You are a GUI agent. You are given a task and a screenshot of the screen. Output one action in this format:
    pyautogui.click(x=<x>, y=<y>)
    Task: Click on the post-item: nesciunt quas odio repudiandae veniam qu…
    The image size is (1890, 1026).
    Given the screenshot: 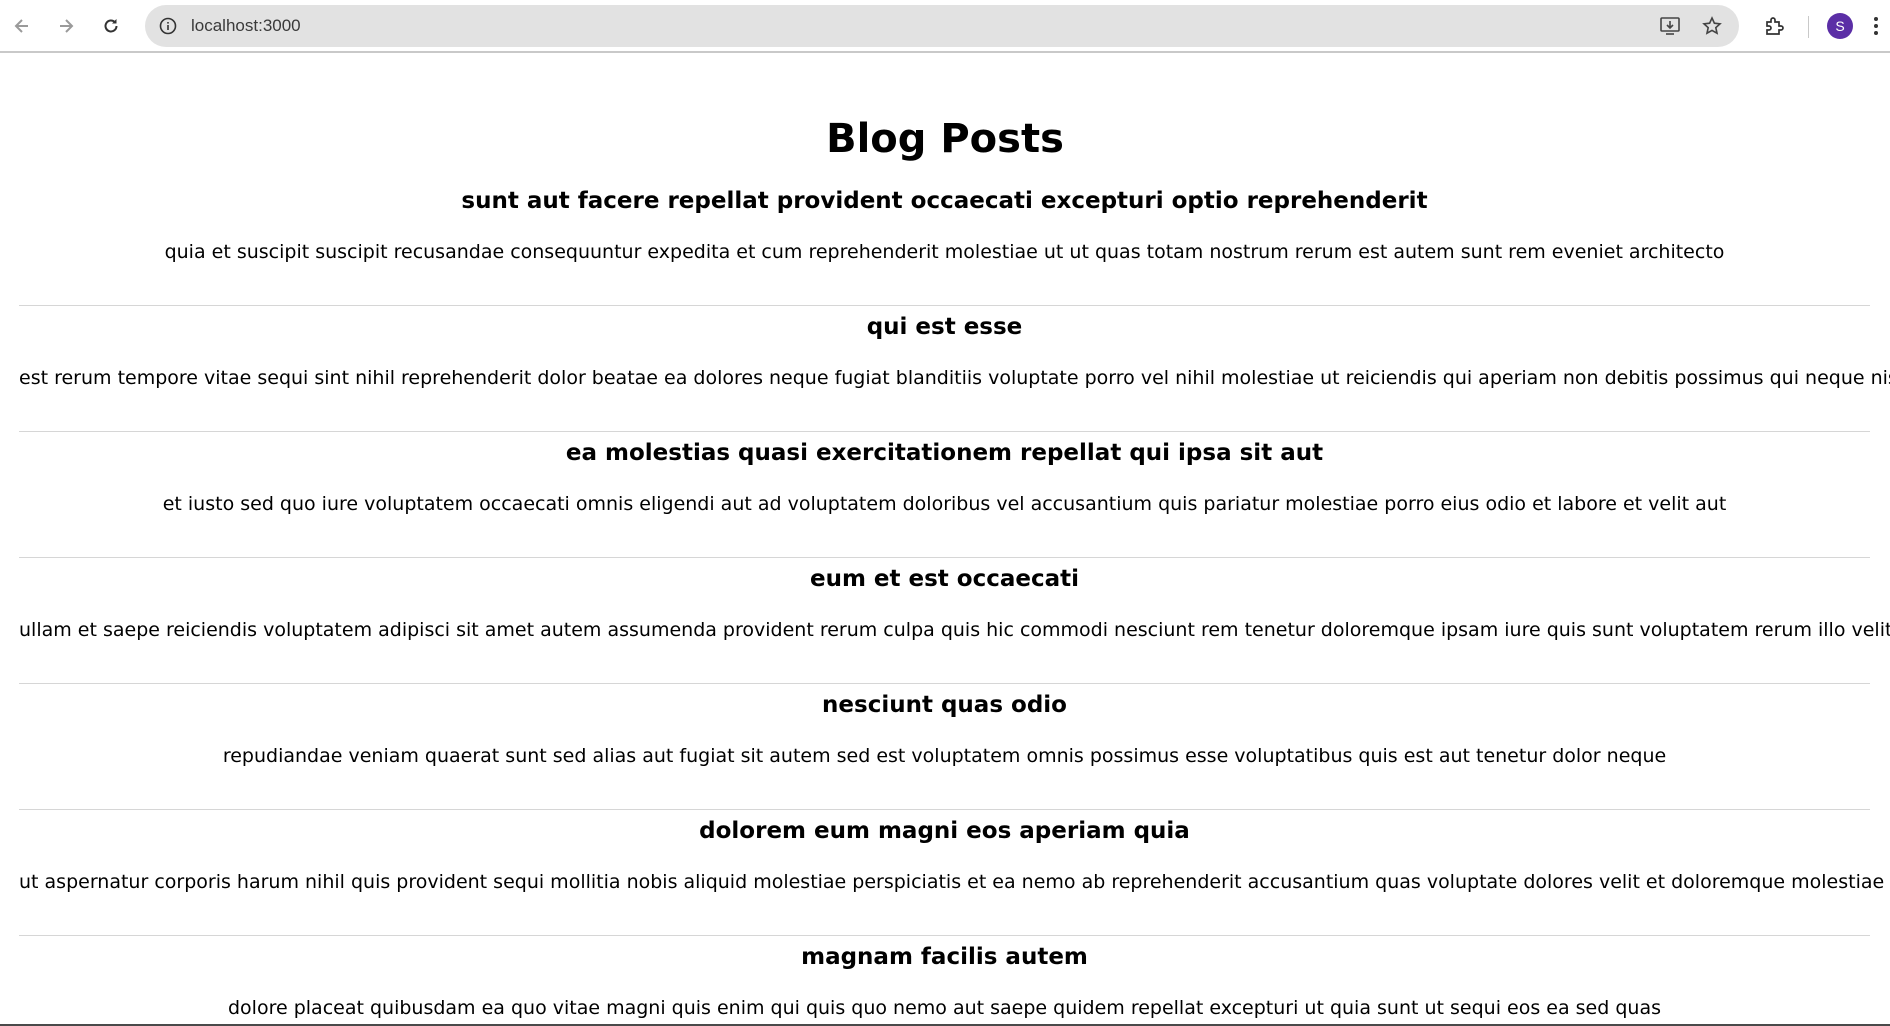 What is the action you would take?
    pyautogui.click(x=944, y=747)
    